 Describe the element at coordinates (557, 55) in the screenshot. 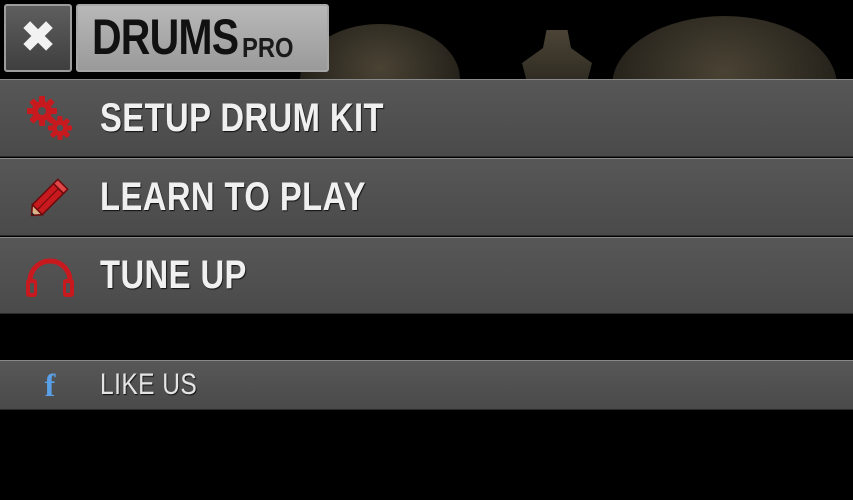

I see `cymbal-stand-image` at that location.